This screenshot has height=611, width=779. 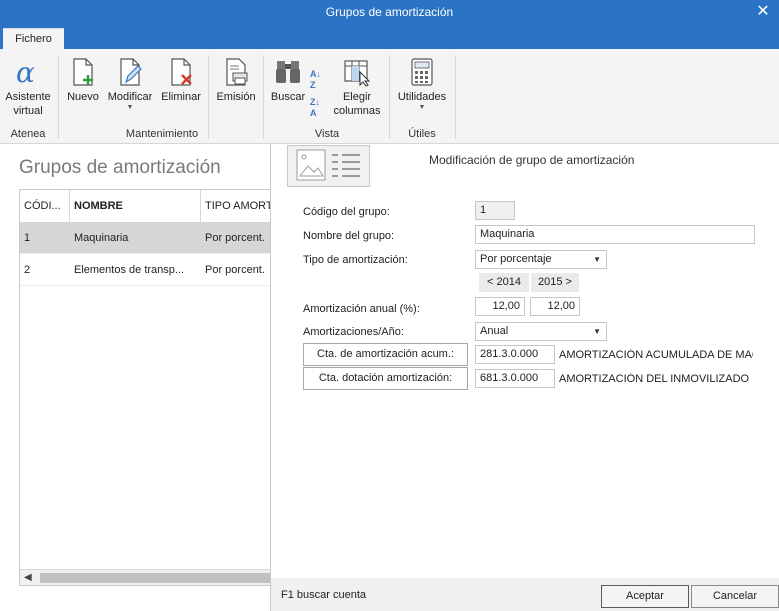 What do you see at coordinates (315, 94) in the screenshot?
I see `sort-icons: A↓ Z Z↓ A` at bounding box center [315, 94].